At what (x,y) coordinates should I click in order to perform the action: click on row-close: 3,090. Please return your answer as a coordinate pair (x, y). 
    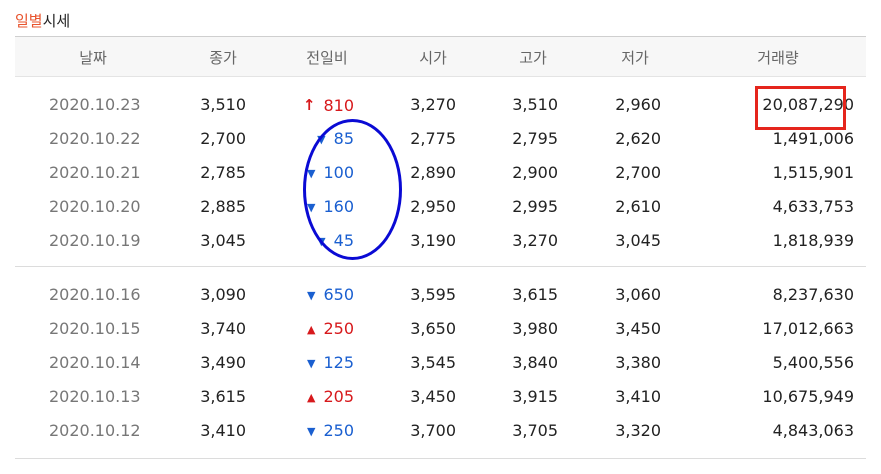
    Looking at the image, I should click on (223, 294).